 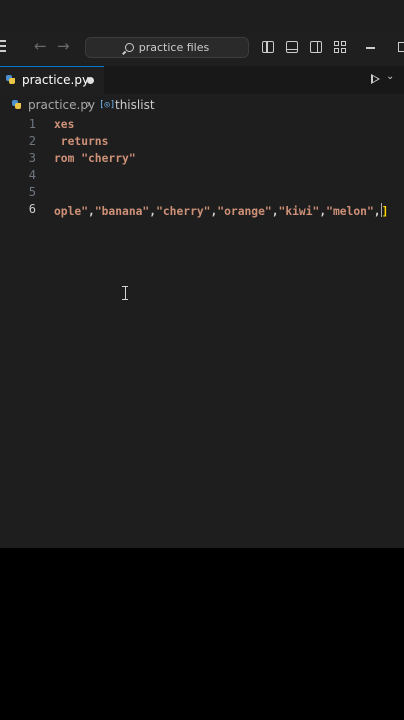 What do you see at coordinates (32, 124) in the screenshot?
I see `line-number: 1` at bounding box center [32, 124].